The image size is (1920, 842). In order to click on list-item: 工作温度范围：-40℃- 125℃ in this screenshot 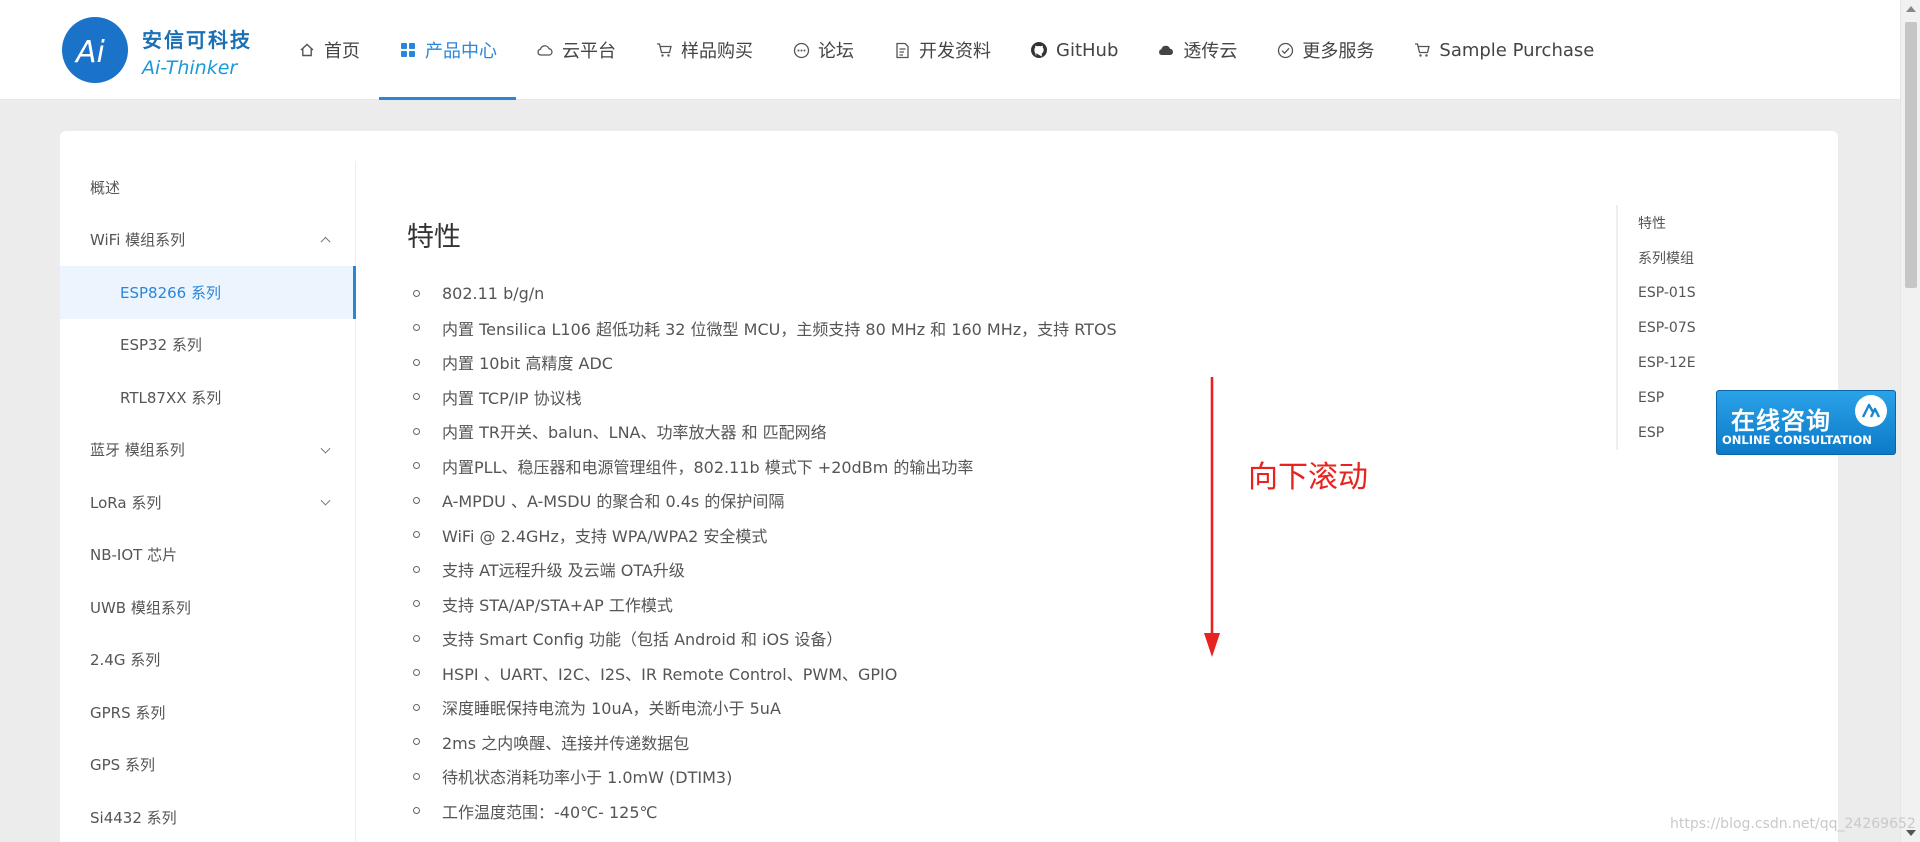, I will do `click(857, 811)`.